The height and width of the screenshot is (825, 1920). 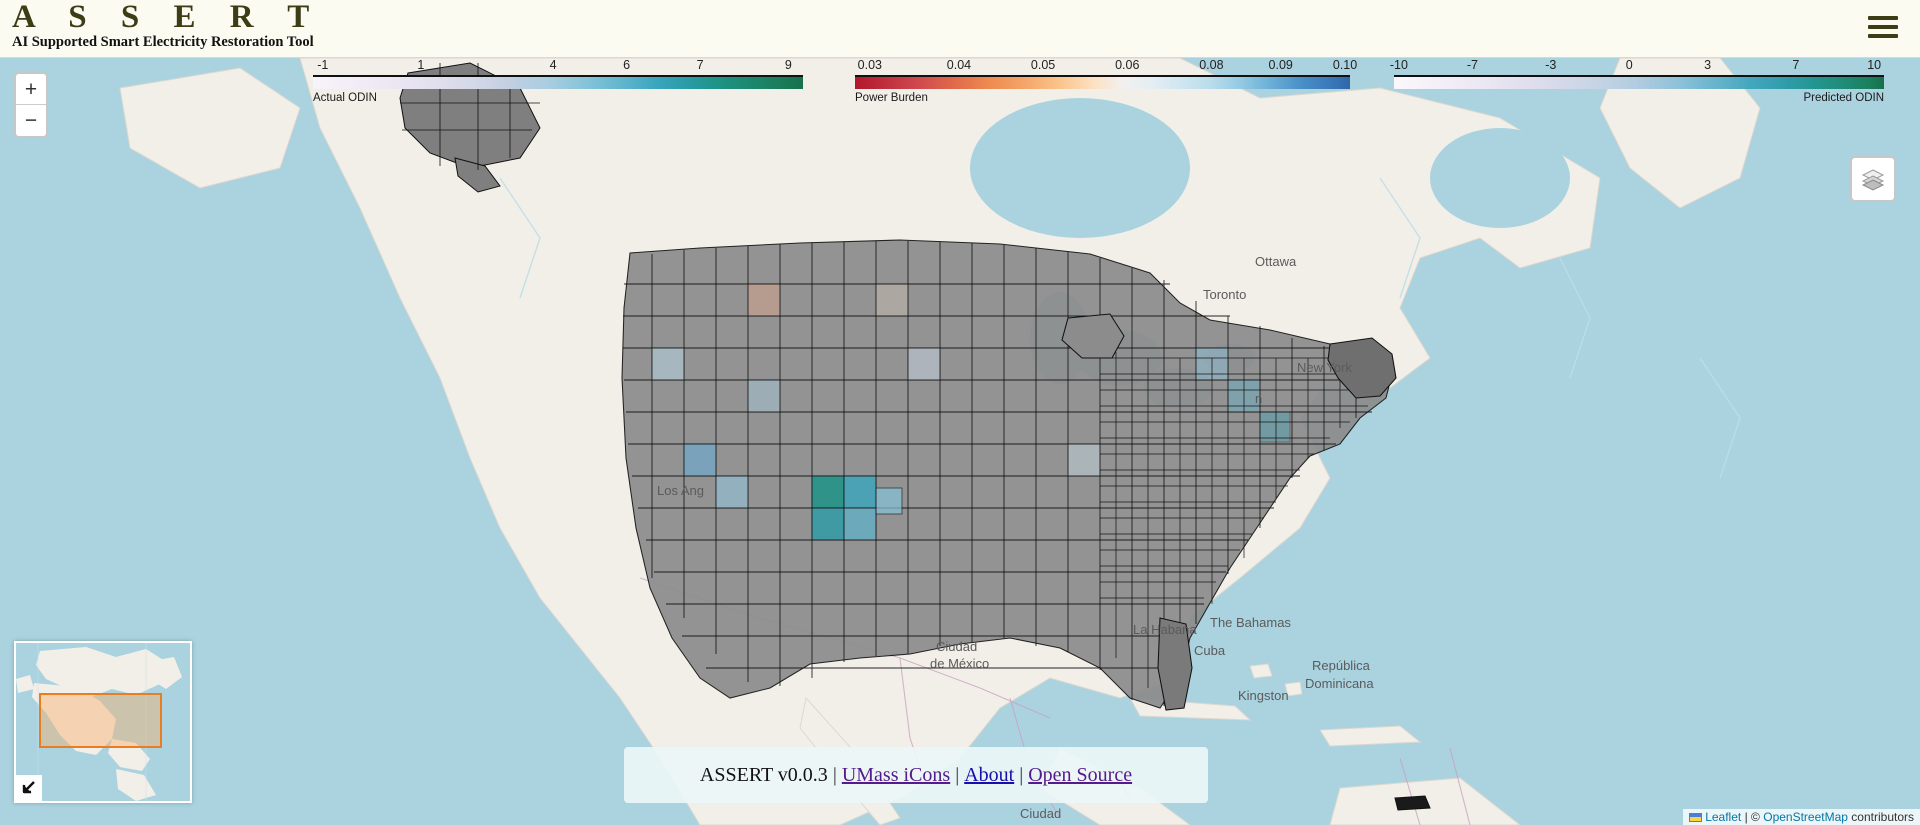 What do you see at coordinates (834, 774) in the screenshot?
I see `footer-sep-1: |` at bounding box center [834, 774].